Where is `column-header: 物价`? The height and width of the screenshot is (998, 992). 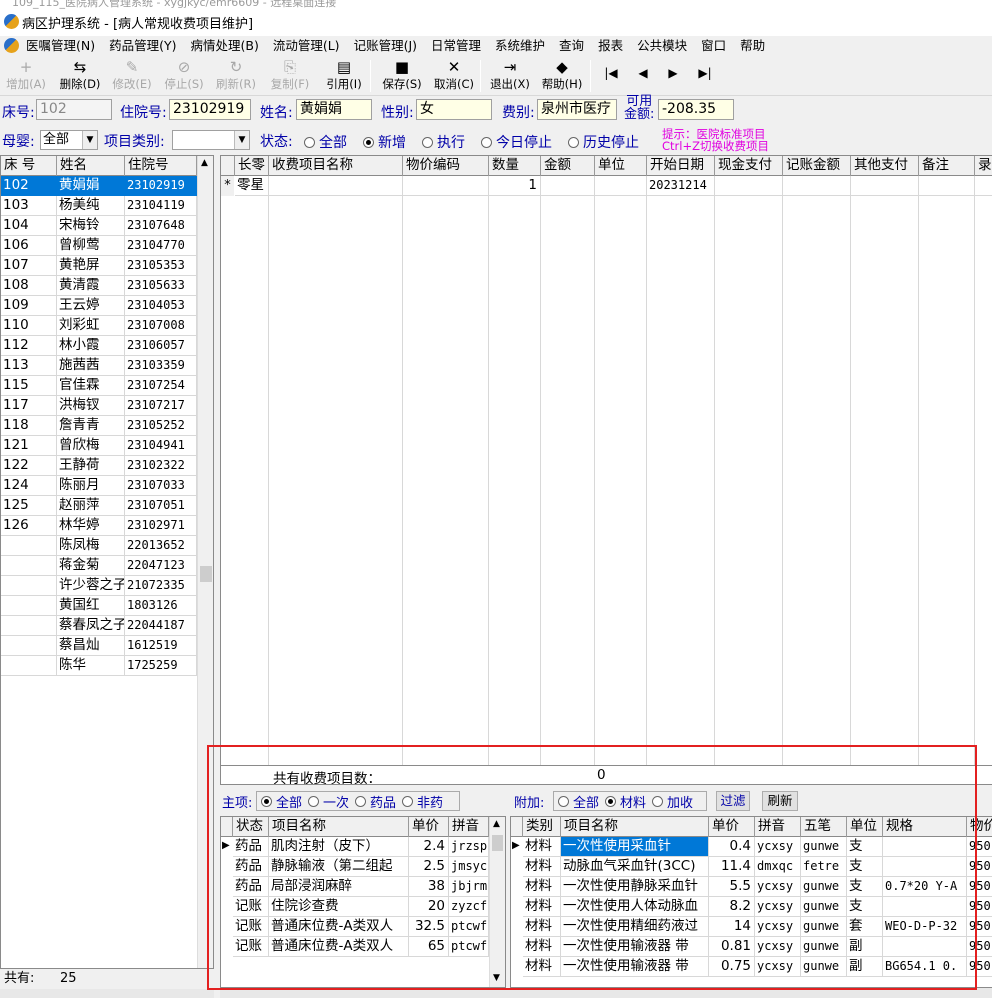 column-header: 物价 is located at coordinates (979, 827).